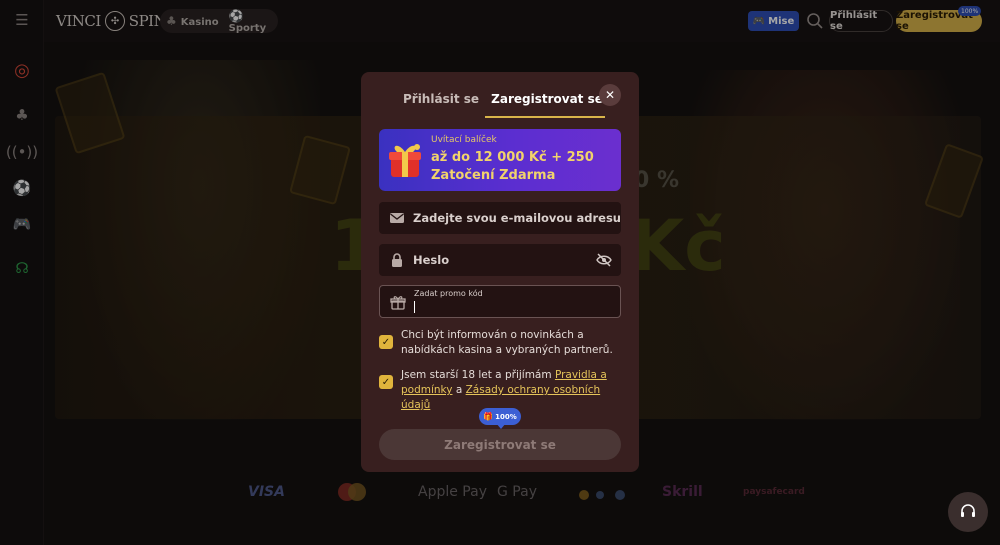 The width and height of the screenshot is (1000, 545). I want to click on terms-prefix: Jsem starší 18 let a přijímám, so click(476, 375).